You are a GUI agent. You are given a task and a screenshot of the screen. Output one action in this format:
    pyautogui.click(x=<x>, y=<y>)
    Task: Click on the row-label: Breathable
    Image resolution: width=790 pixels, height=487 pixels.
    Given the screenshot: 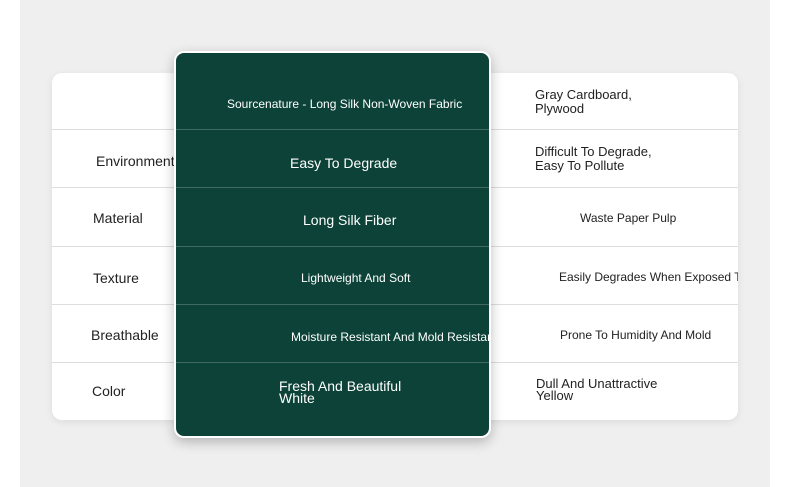 What is the action you would take?
    pyautogui.click(x=125, y=335)
    